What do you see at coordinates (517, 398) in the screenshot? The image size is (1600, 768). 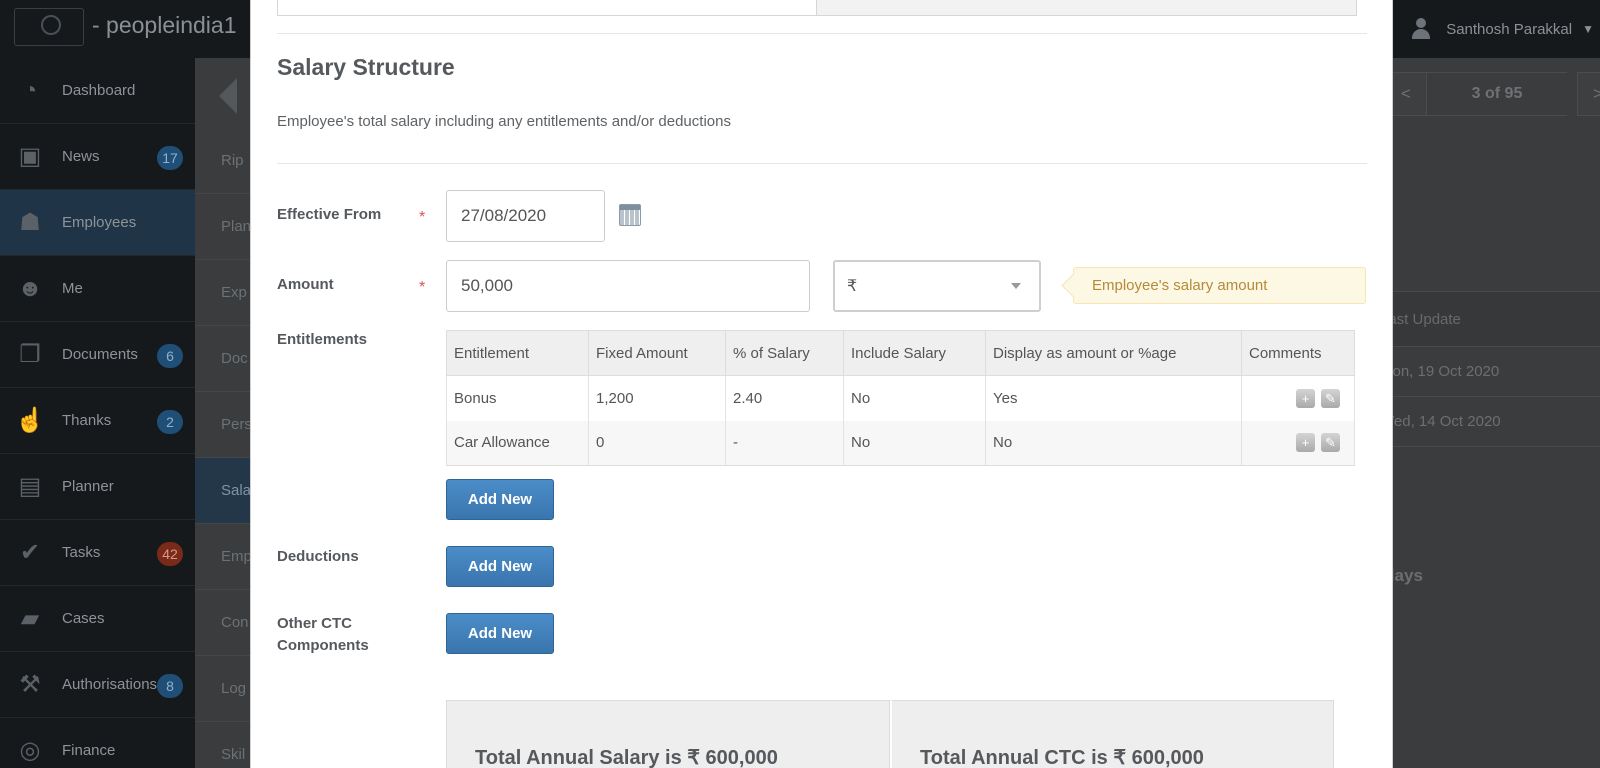 I see `table-cell: Bonus` at bounding box center [517, 398].